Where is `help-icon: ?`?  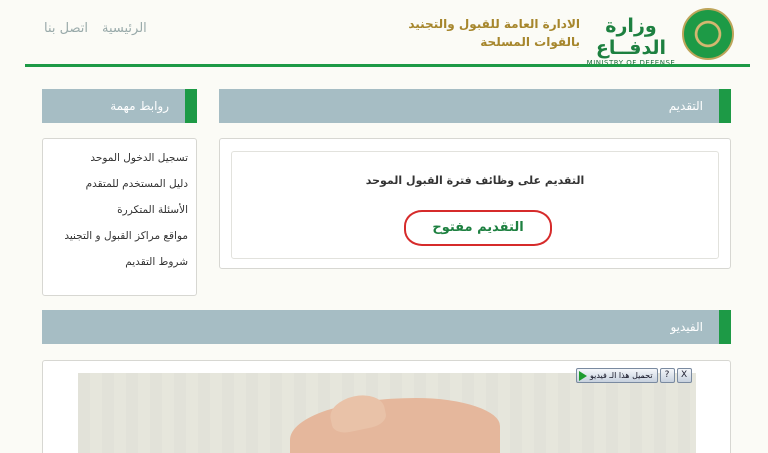 help-icon: ? is located at coordinates (667, 375).